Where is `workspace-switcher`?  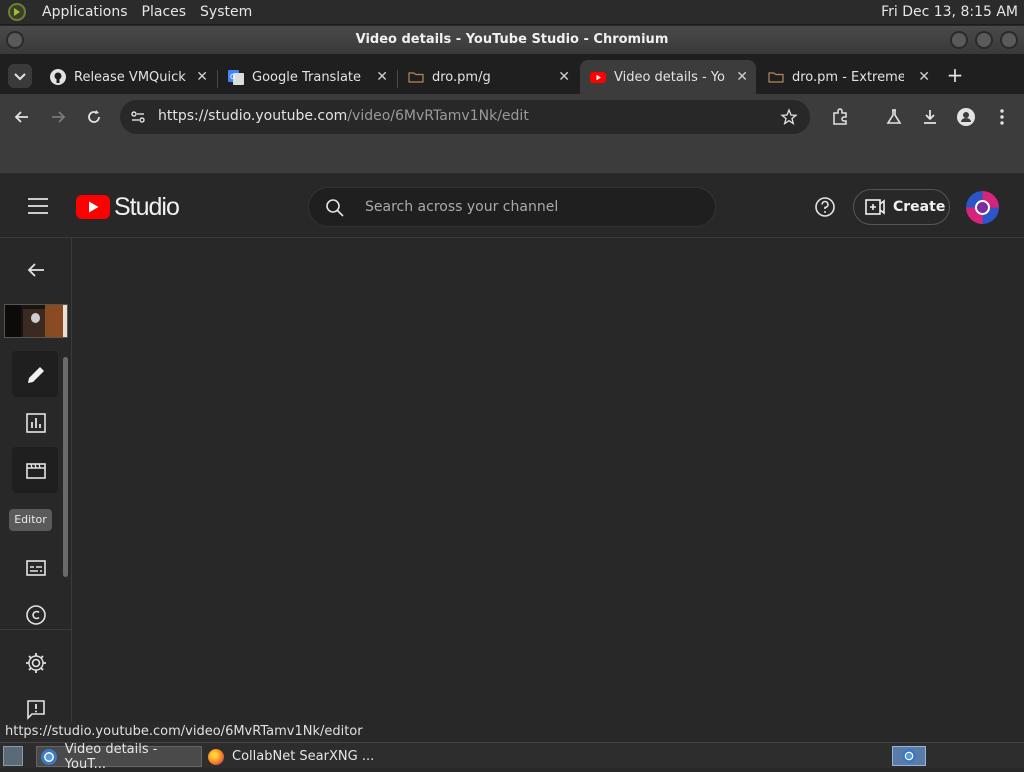
workspace-switcher is located at coordinates (909, 756).